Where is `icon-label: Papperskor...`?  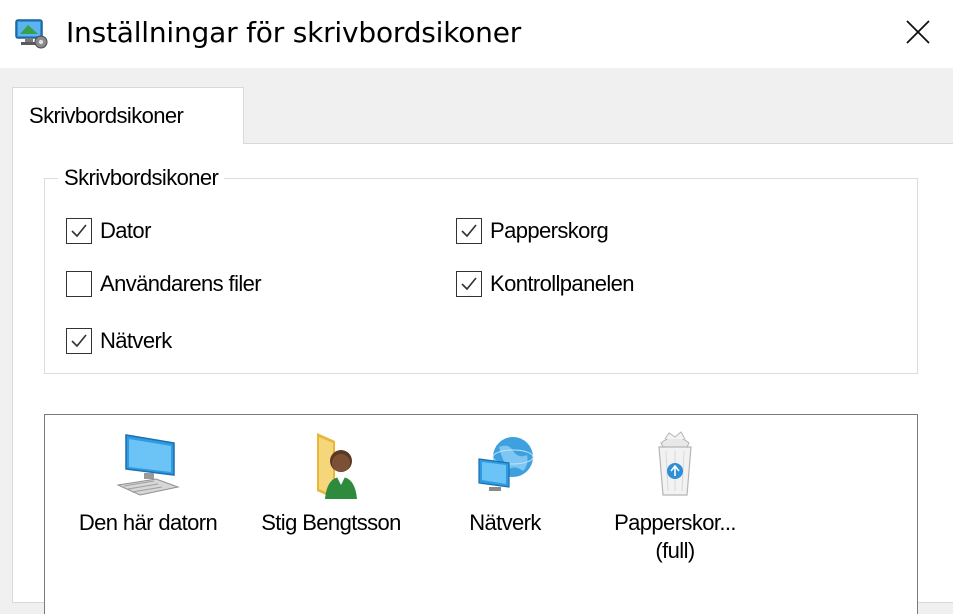 icon-label: Papperskor... is located at coordinates (675, 522).